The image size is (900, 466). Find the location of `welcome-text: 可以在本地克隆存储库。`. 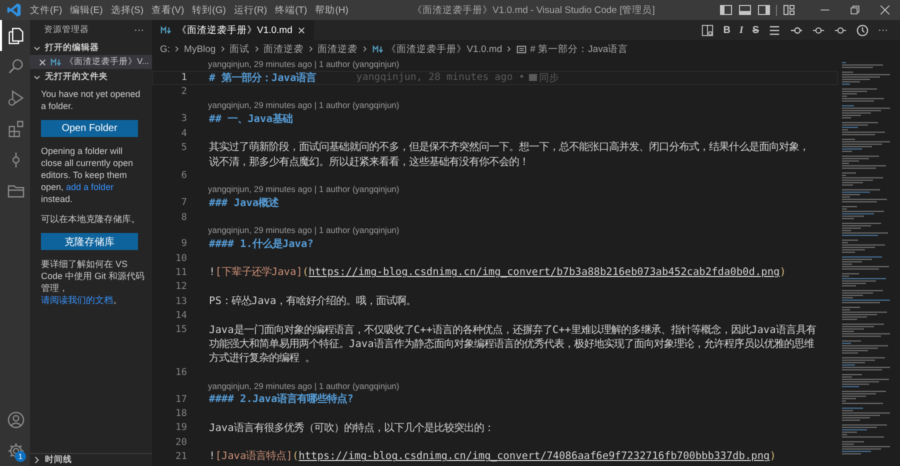

welcome-text: 可以在本地克隆存储库。 is located at coordinates (91, 219).